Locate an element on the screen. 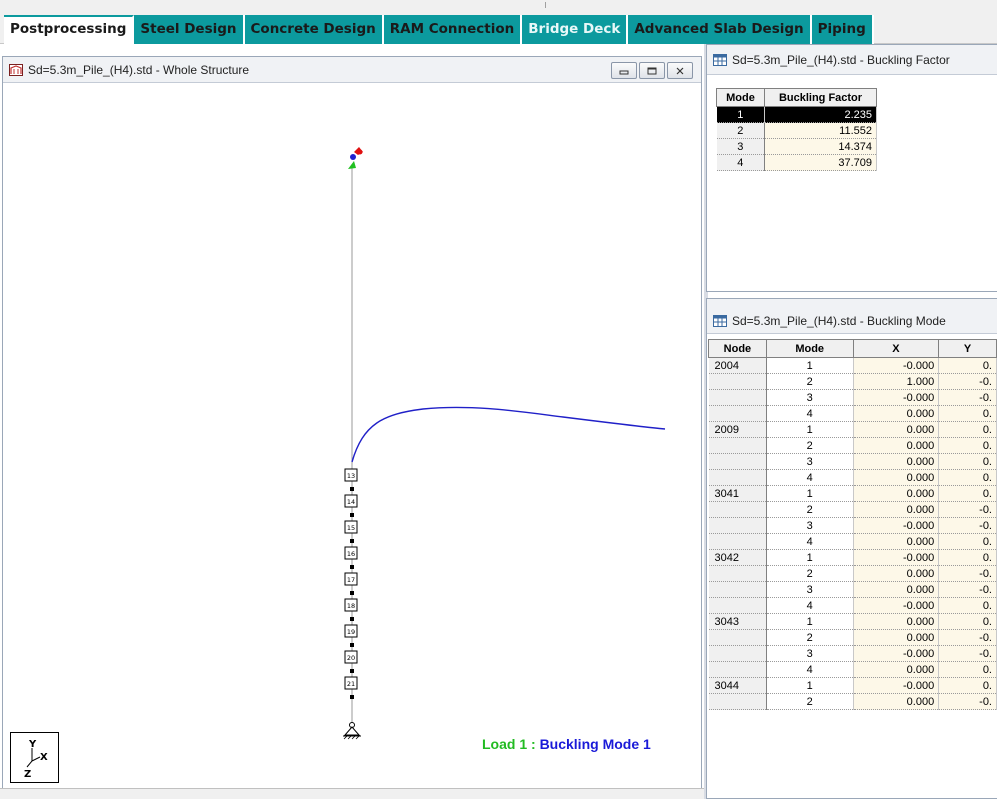  table-row: 3044 1 -0.000 0. is located at coordinates (852, 685).